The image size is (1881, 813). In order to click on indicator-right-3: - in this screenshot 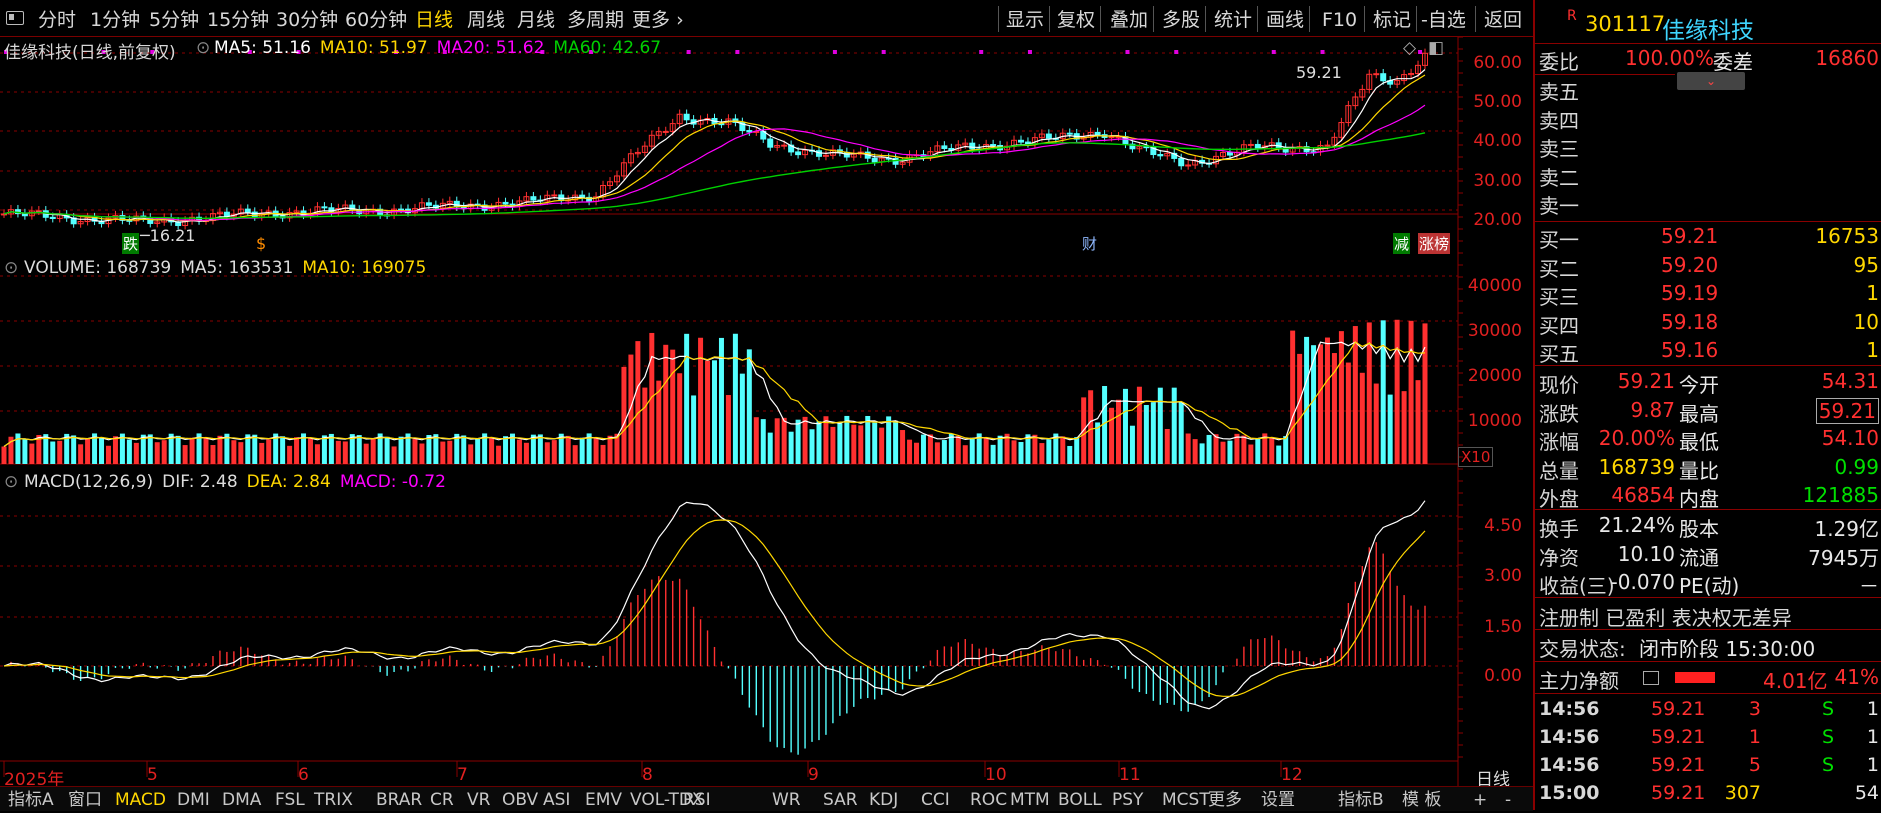, I will do `click(1508, 800)`.